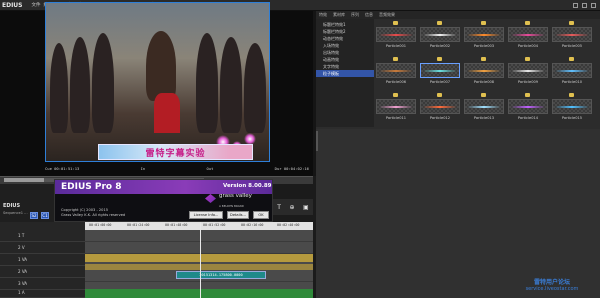  I want to click on particle-label: Particle015, so click(572, 118).